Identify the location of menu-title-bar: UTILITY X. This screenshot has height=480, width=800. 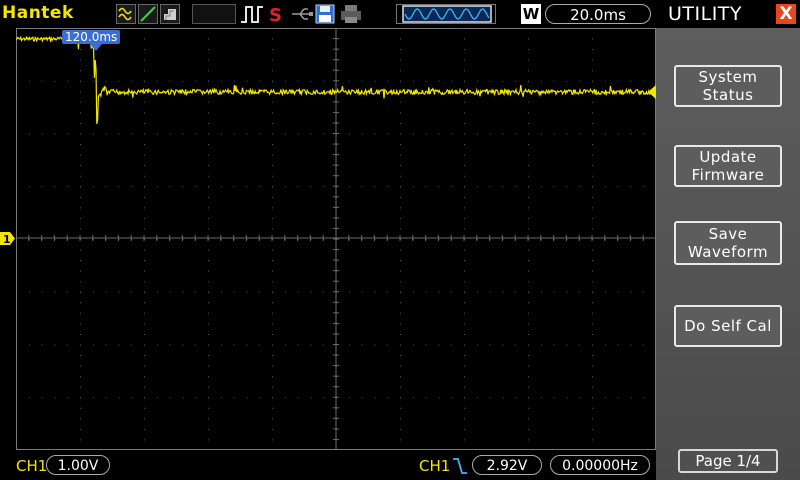
(728, 14).